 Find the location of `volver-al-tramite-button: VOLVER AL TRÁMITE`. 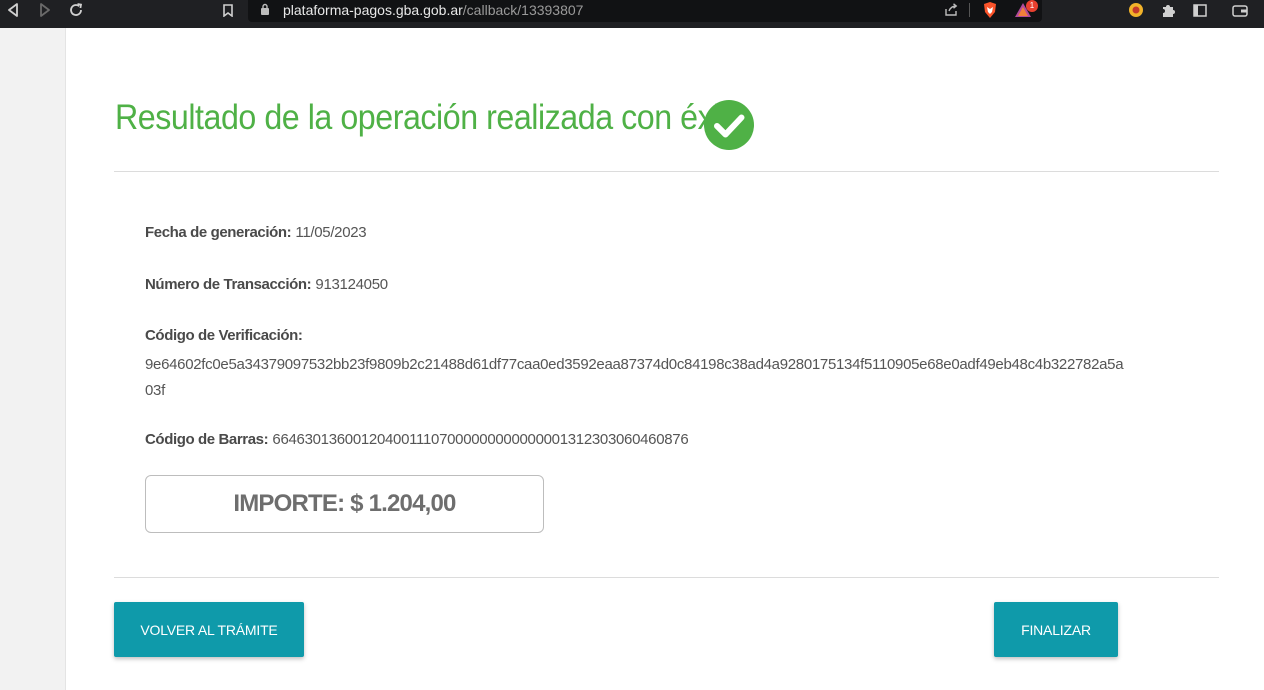

volver-al-tramite-button: VOLVER AL TRÁMITE is located at coordinates (209, 629).